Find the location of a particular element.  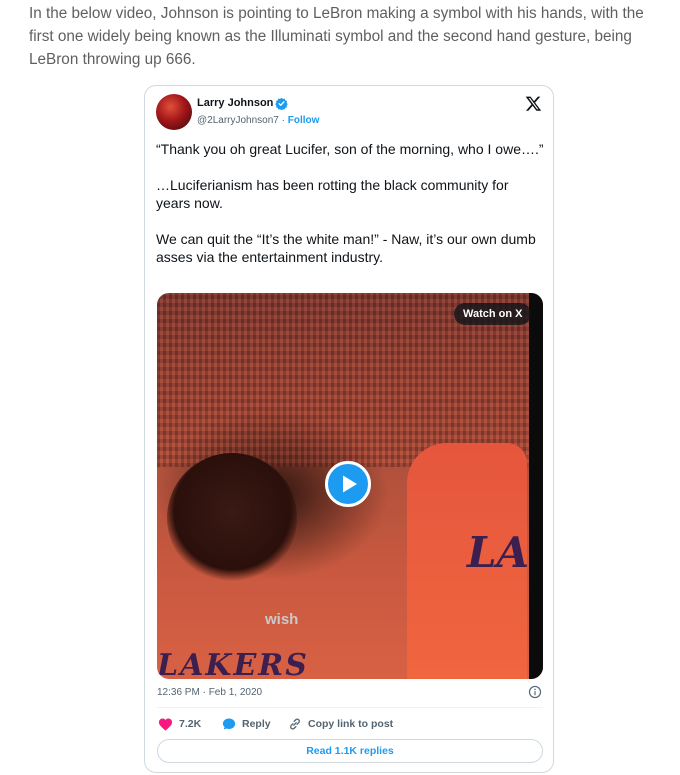

author-name: Larry Johnson is located at coordinates (235, 103).